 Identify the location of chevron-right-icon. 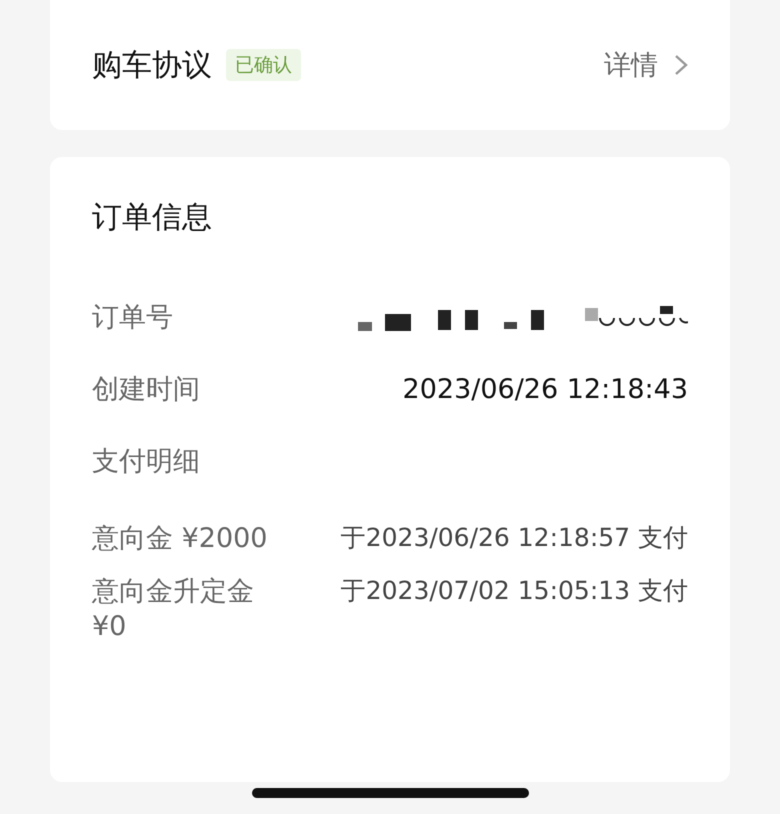
(681, 65).